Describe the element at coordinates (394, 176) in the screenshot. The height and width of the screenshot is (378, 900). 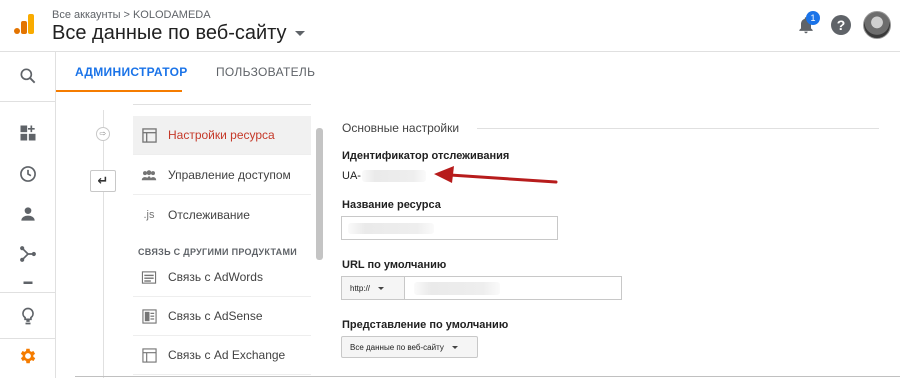
I see `redacted-tracking-id` at that location.